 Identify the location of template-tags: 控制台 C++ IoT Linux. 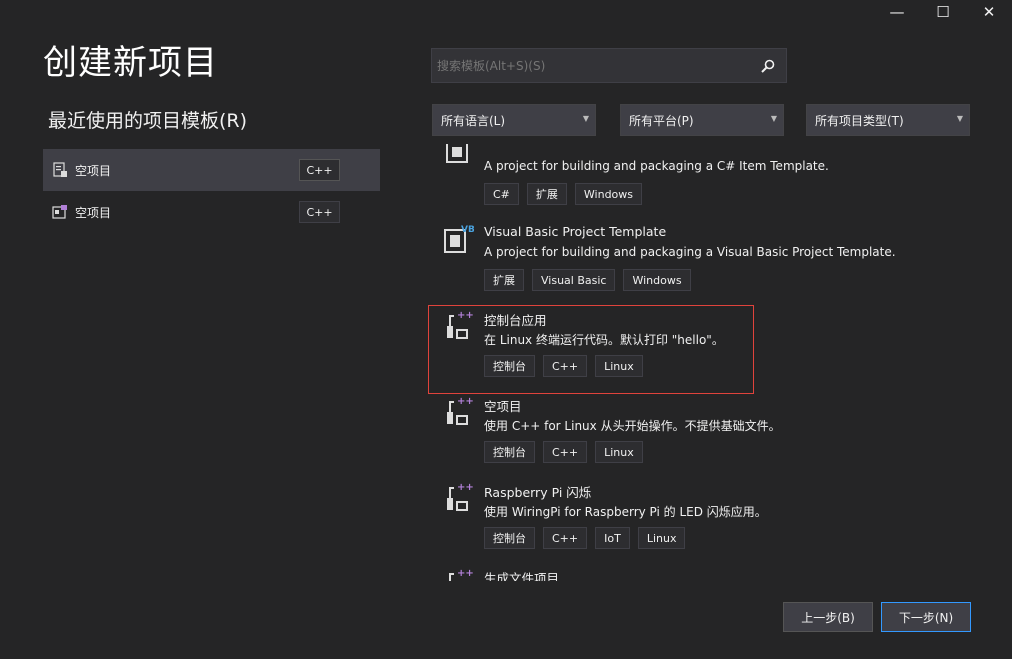
(585, 538).